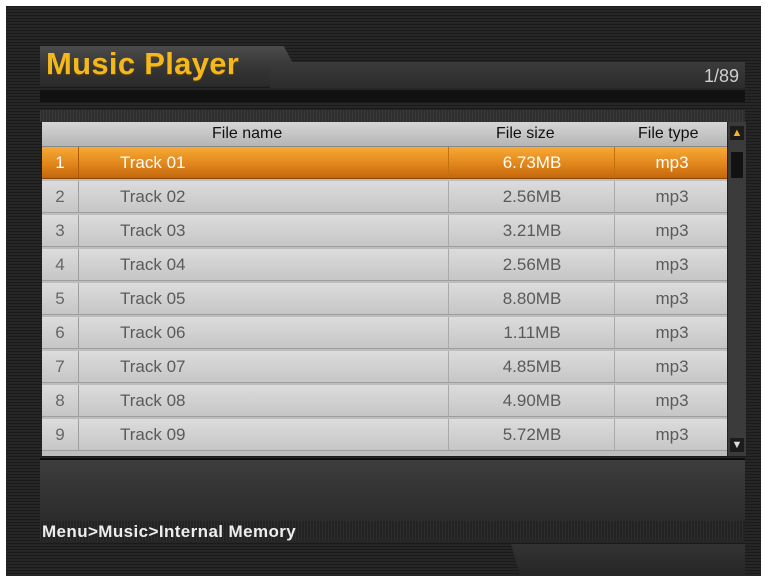 Image resolution: width=769 pixels, height=580 pixels. I want to click on title-strip, so click(507, 75).